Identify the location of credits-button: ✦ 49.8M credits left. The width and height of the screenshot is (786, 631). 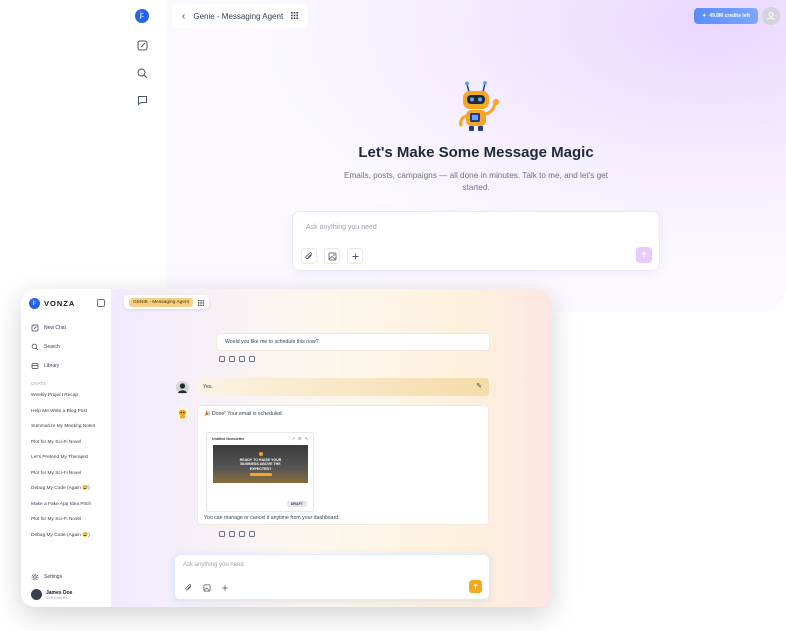
(726, 16).